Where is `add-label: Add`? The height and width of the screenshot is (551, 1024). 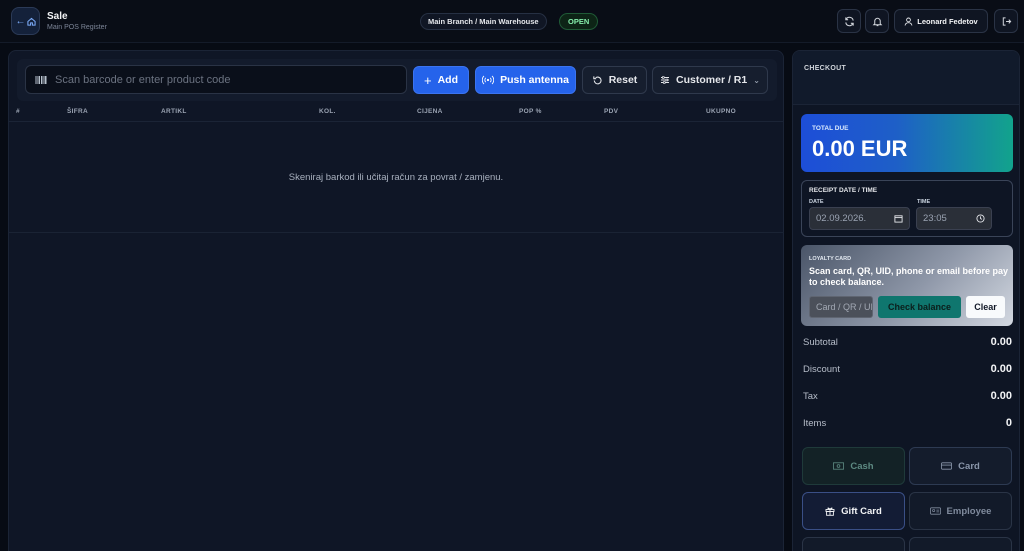
add-label: Add is located at coordinates (447, 80).